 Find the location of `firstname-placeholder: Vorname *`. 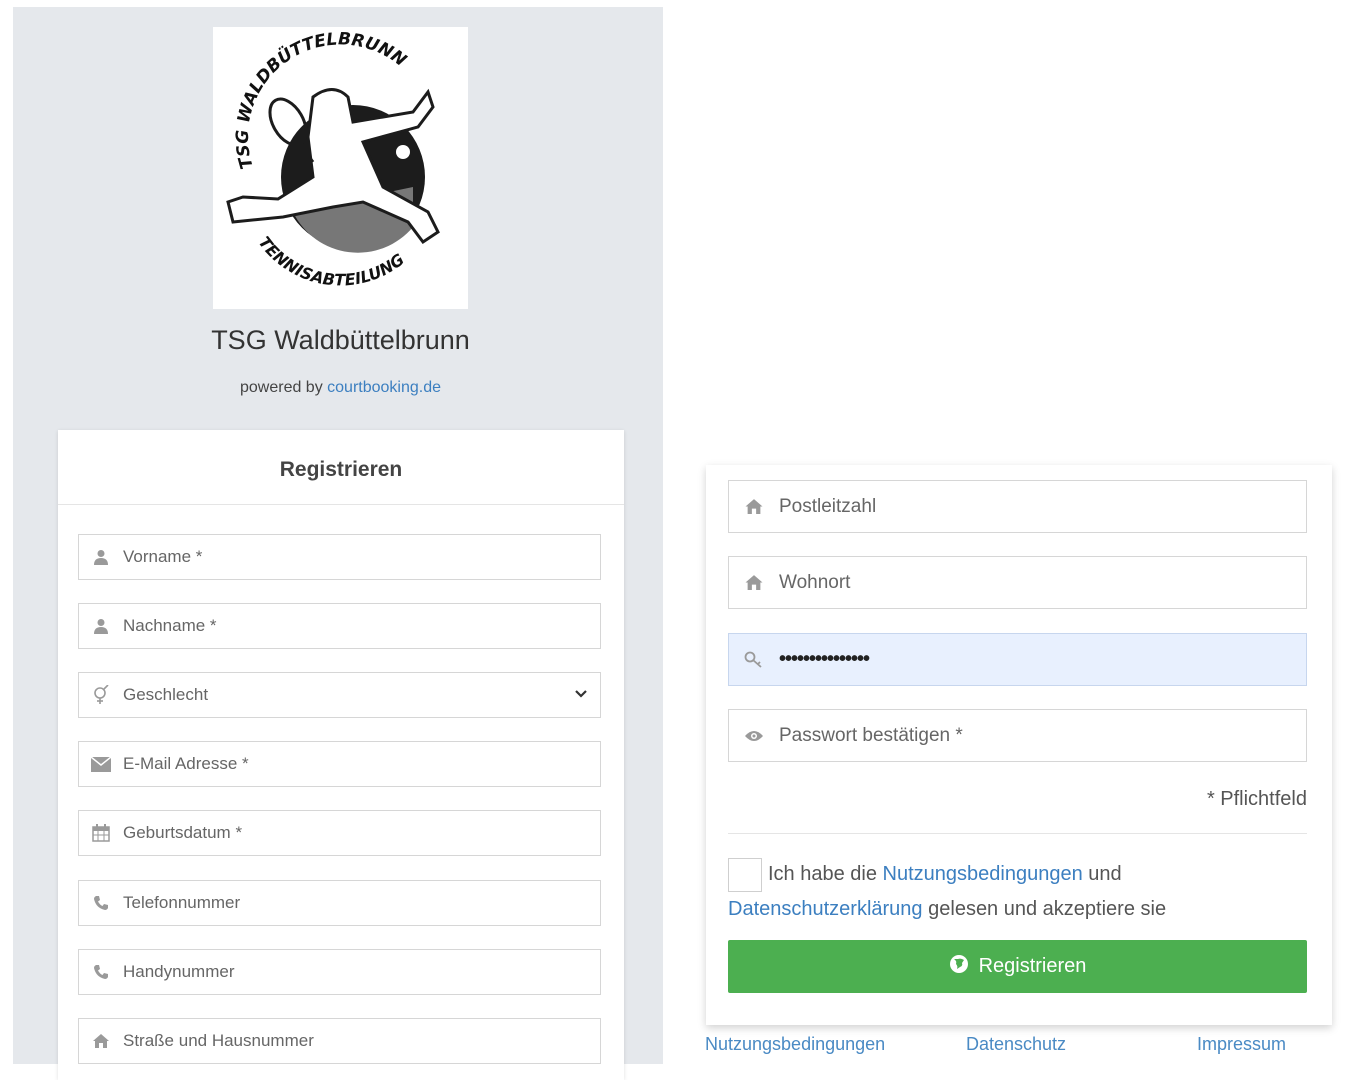

firstname-placeholder: Vorname * is located at coordinates (163, 556).